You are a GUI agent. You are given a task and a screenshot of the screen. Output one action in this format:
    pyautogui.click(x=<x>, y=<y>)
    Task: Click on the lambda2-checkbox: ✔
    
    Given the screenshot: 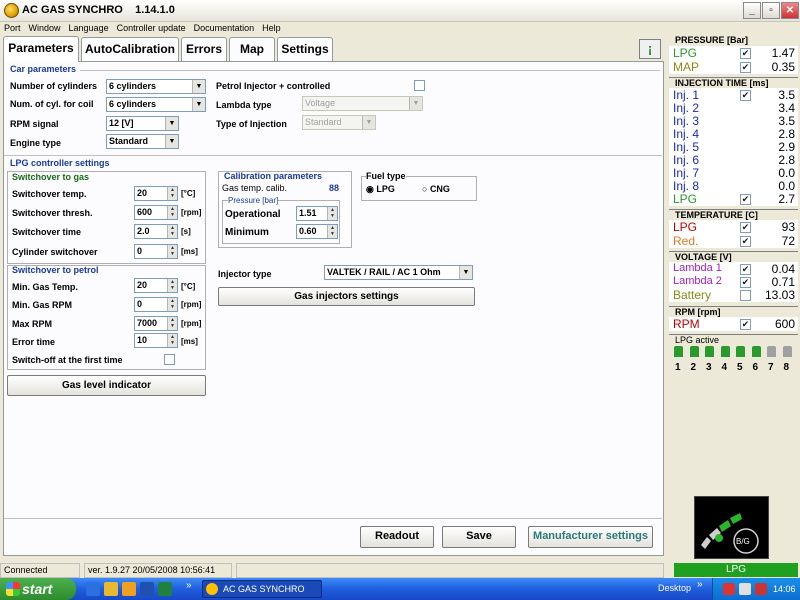 What is the action you would take?
    pyautogui.click(x=745, y=282)
    